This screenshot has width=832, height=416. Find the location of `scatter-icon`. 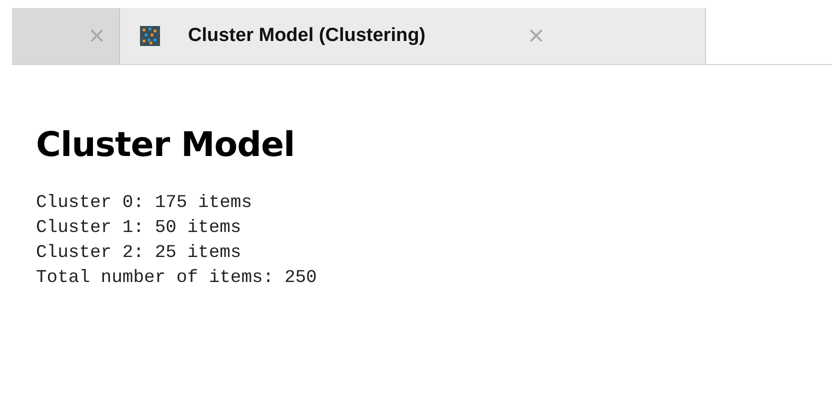

scatter-icon is located at coordinates (150, 36).